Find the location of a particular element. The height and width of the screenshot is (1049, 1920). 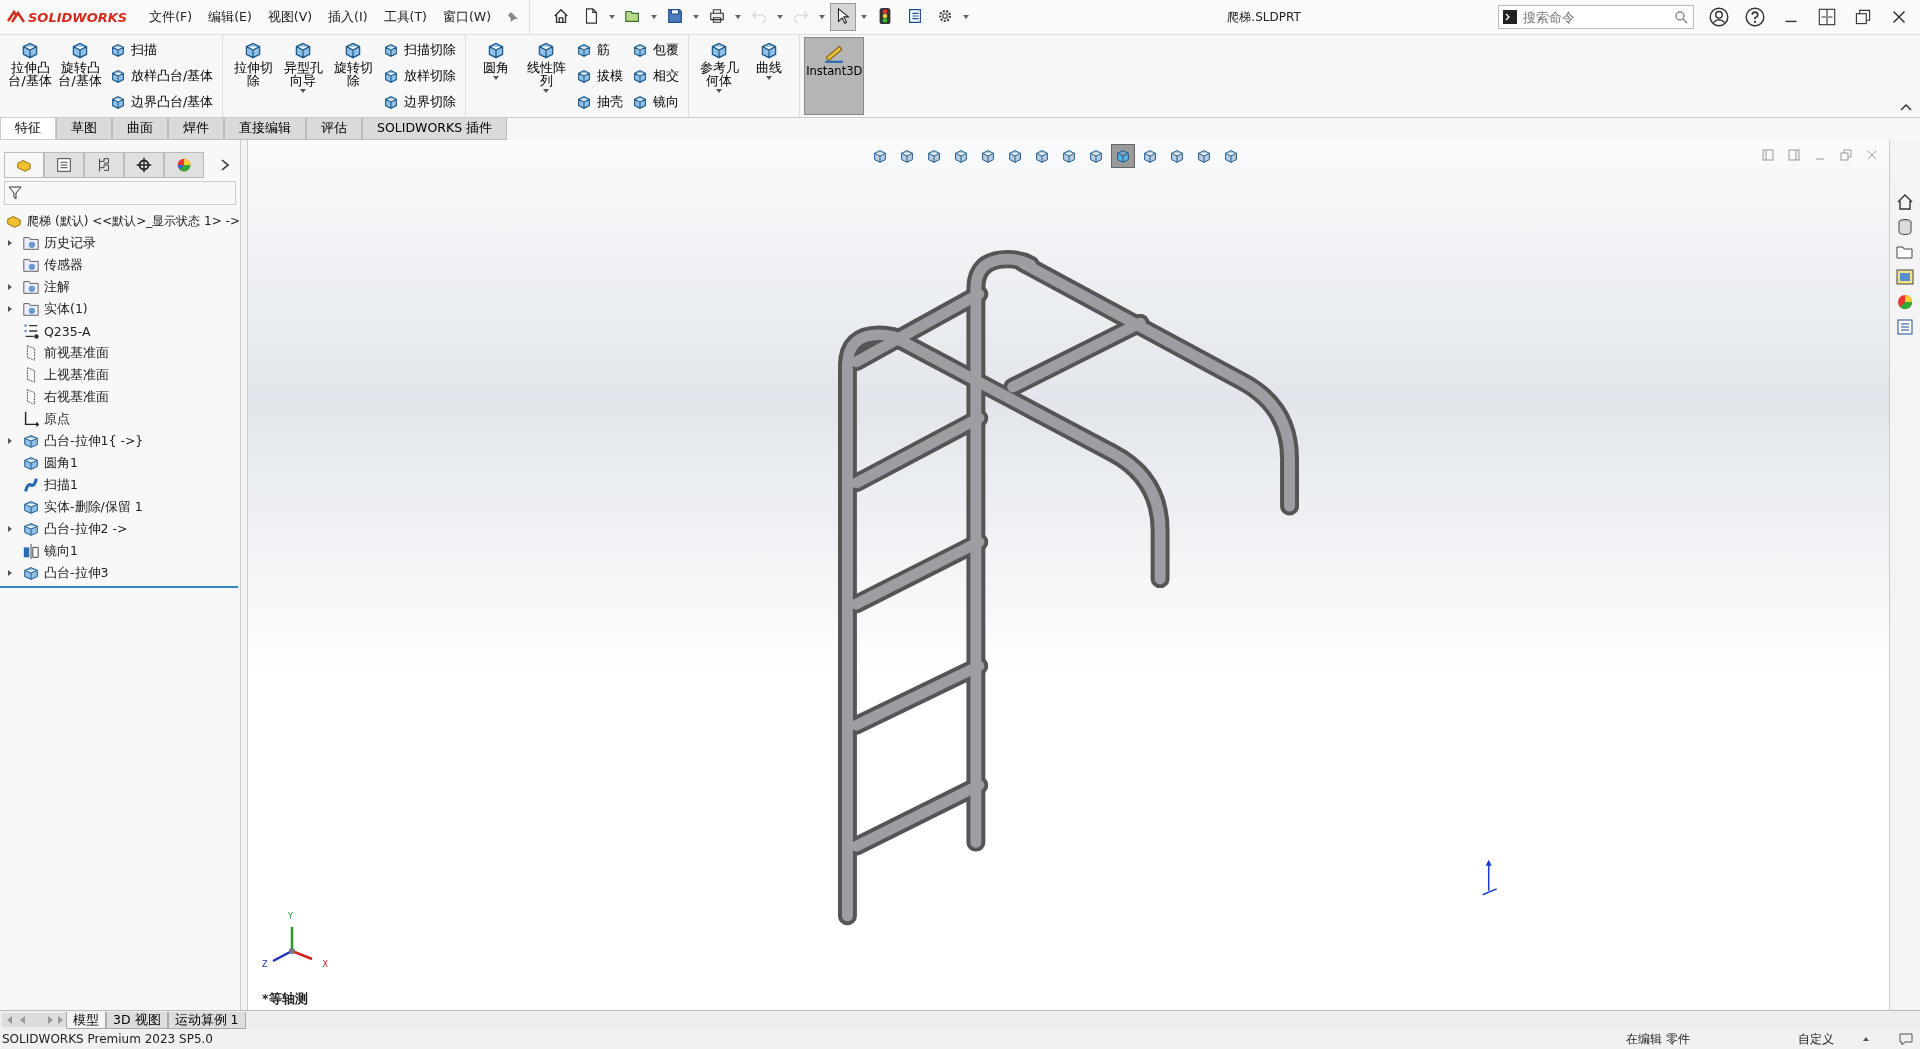

property-tab is located at coordinates (64, 165).